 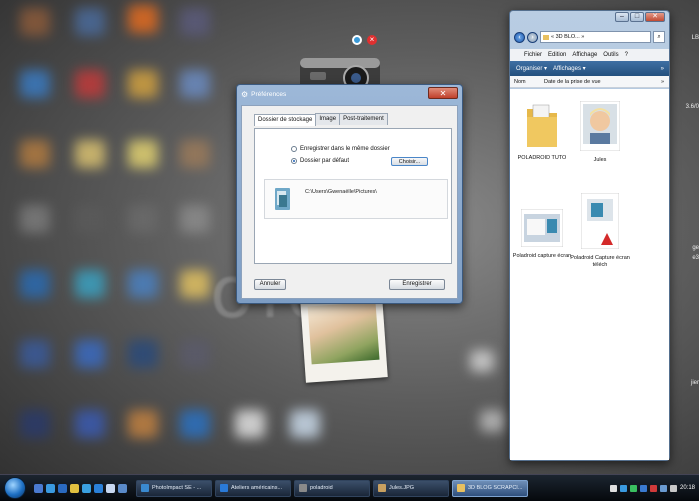 What do you see at coordinates (532, 37) in the screenshot?
I see `forward-arrow-icon: ›` at bounding box center [532, 37].